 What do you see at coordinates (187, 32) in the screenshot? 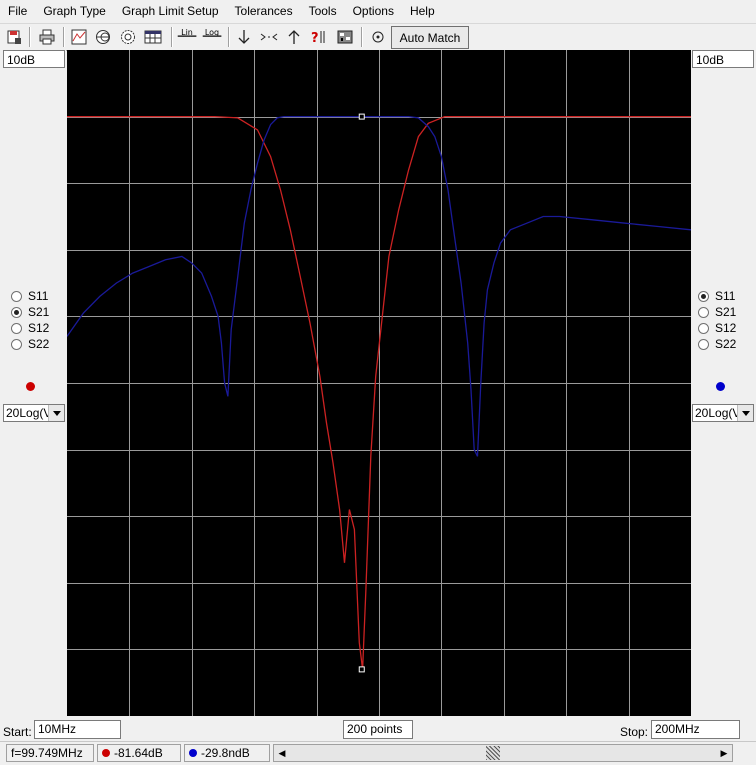
I see `lin-label: Lin` at bounding box center [187, 32].